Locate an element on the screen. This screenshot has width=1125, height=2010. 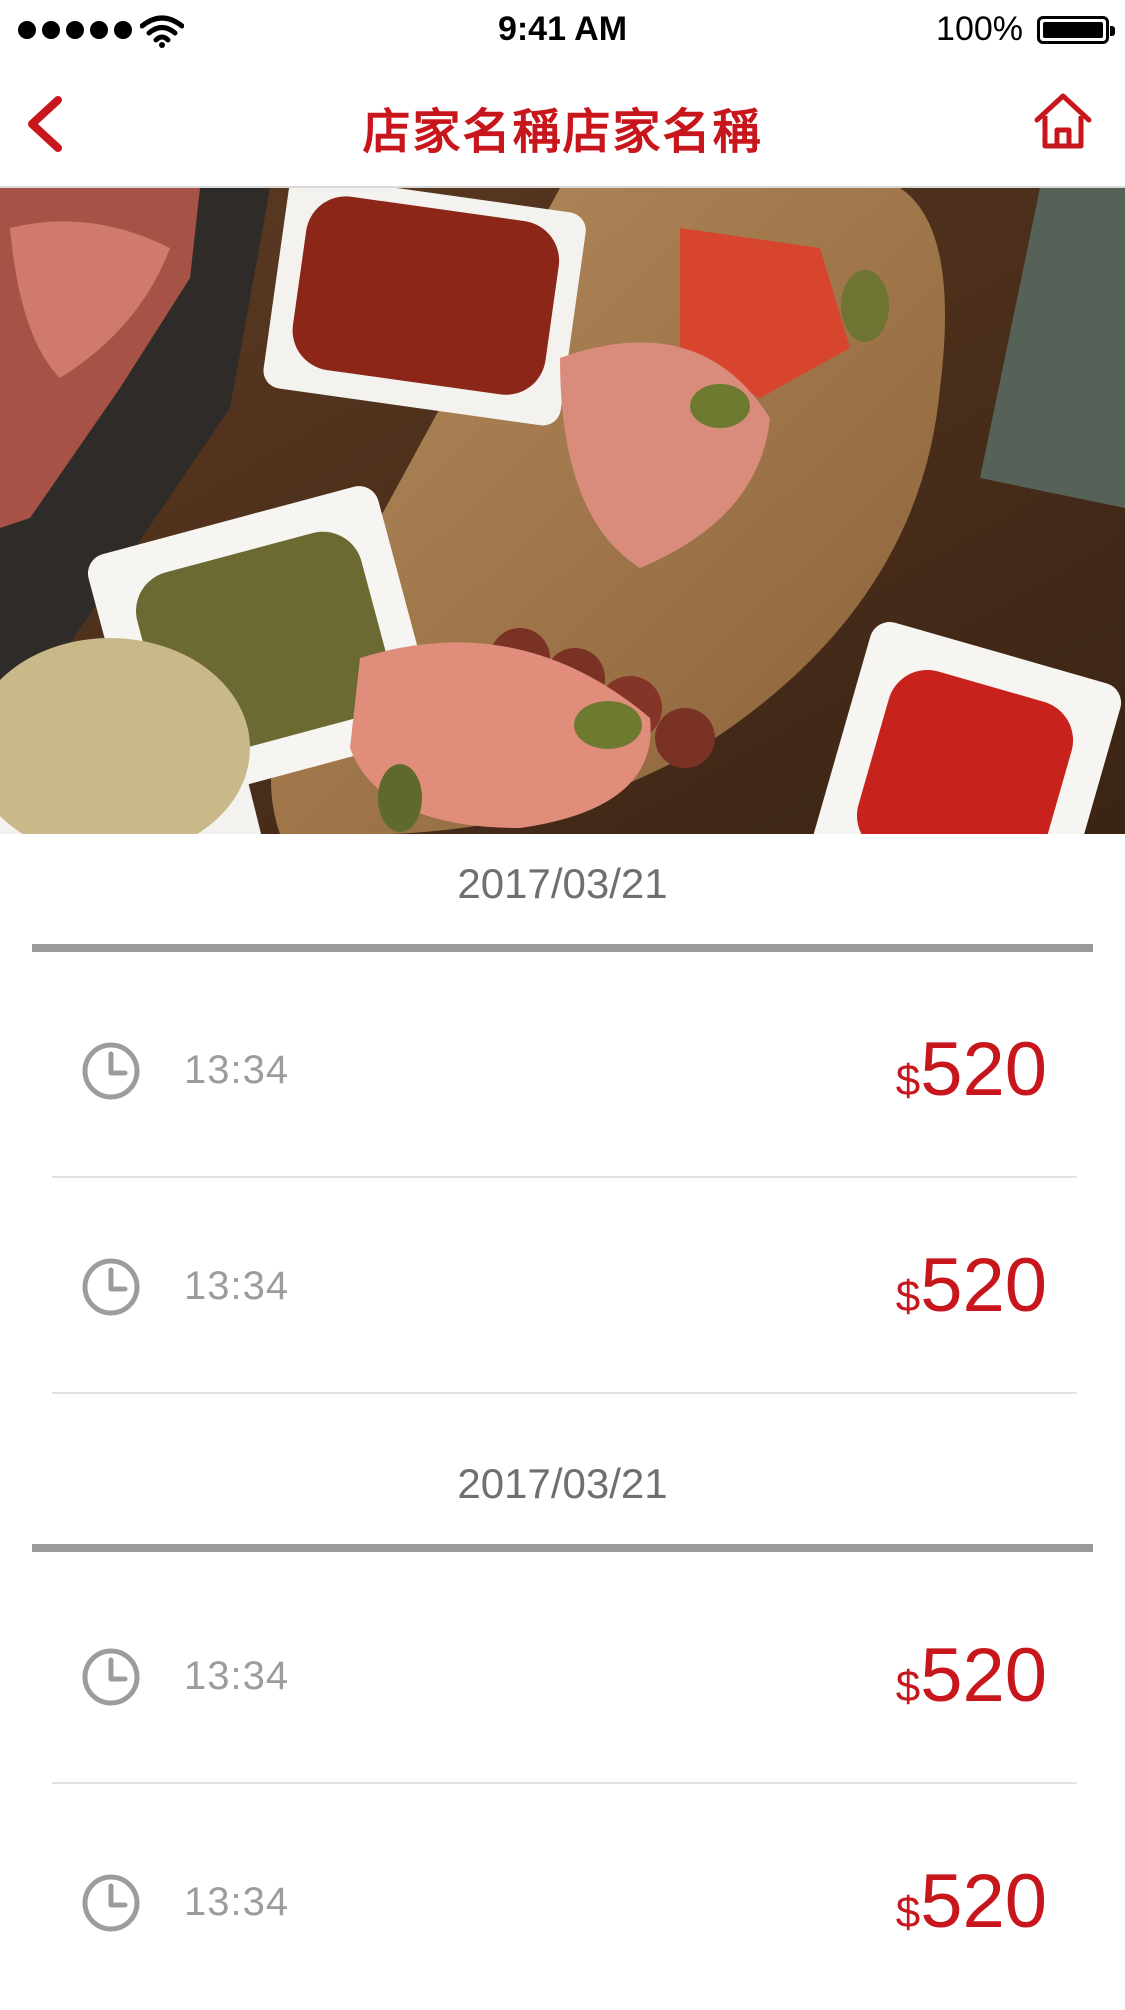
battery-percentage: 100% is located at coordinates (979, 29).